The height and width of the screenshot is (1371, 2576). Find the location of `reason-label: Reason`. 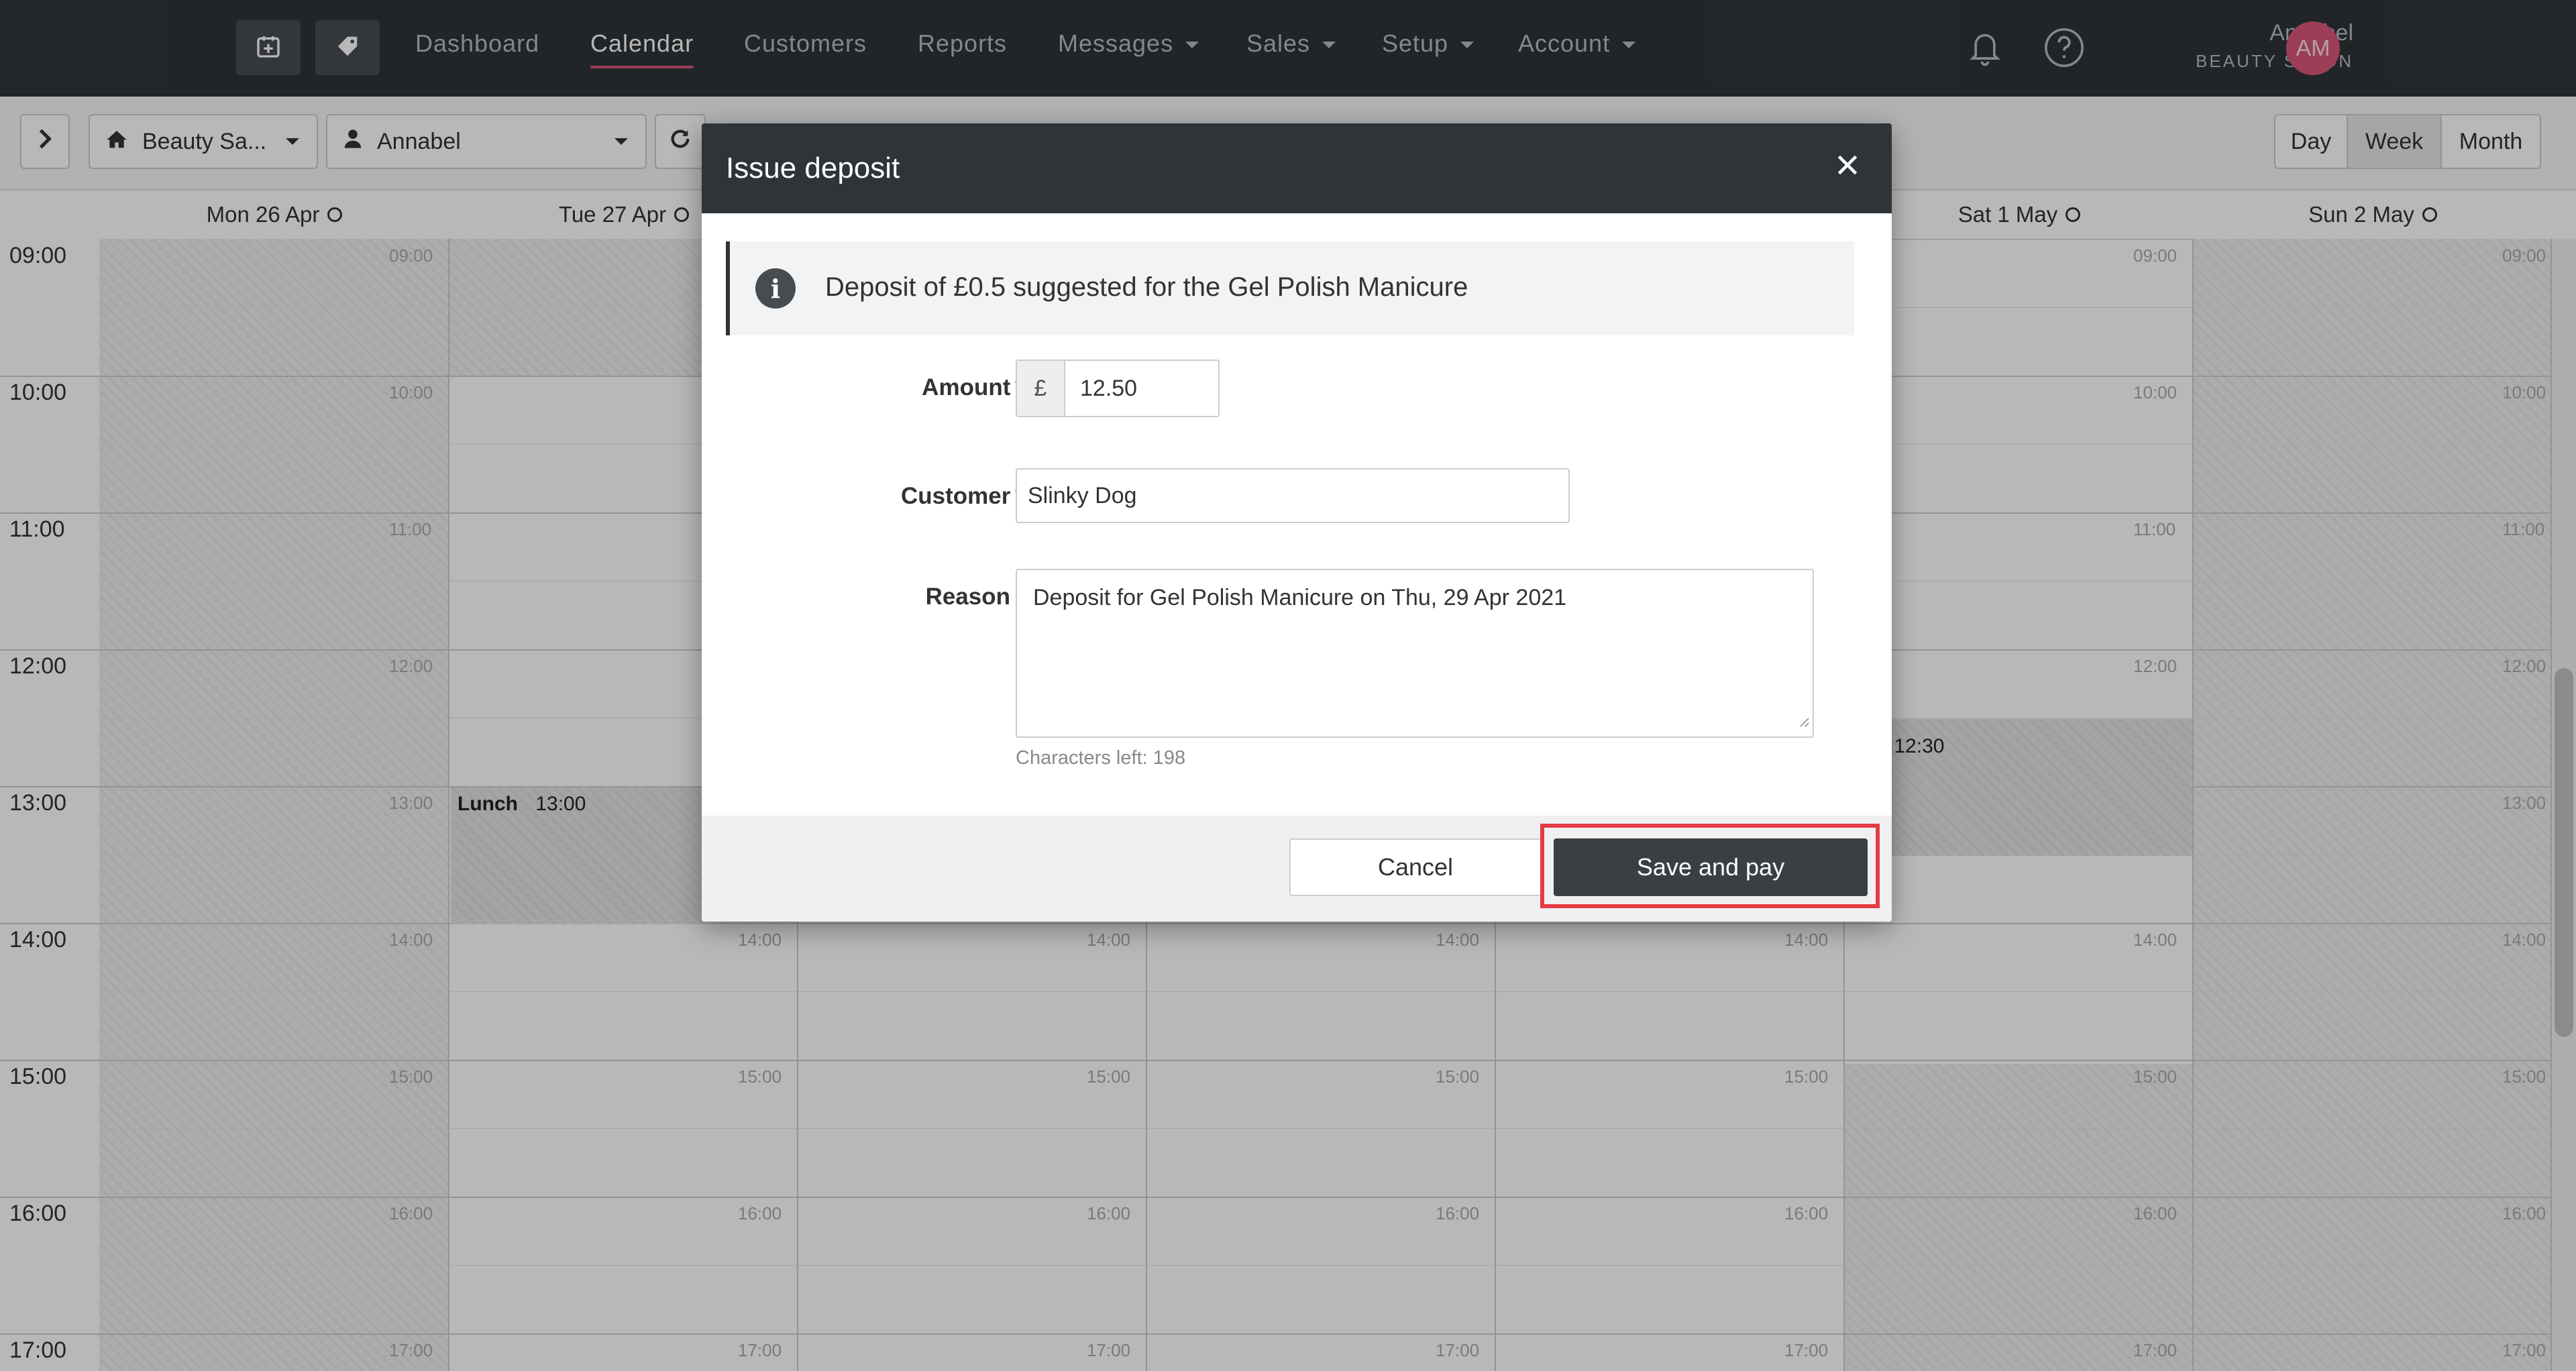

reason-label: Reason is located at coordinates (967, 597).